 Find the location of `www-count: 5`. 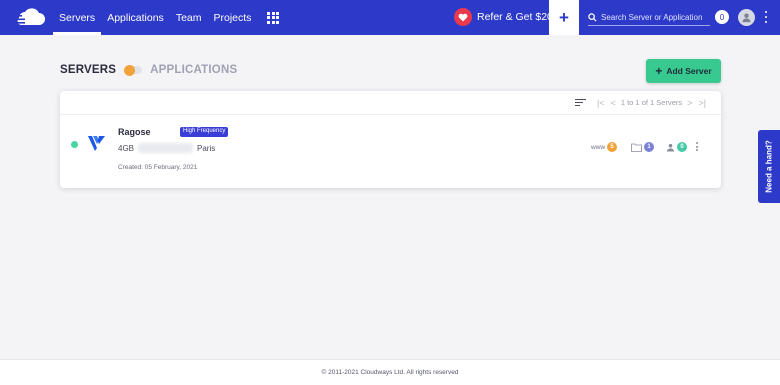

www-count: 5 is located at coordinates (612, 147).